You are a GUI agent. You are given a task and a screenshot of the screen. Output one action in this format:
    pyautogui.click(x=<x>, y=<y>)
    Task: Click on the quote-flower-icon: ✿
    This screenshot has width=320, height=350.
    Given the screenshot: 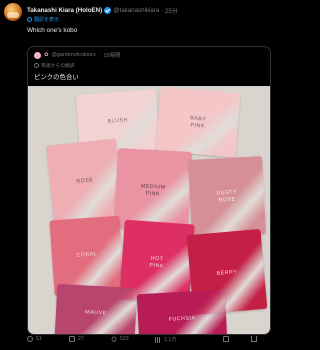 What is the action you would take?
    pyautogui.click(x=46, y=55)
    